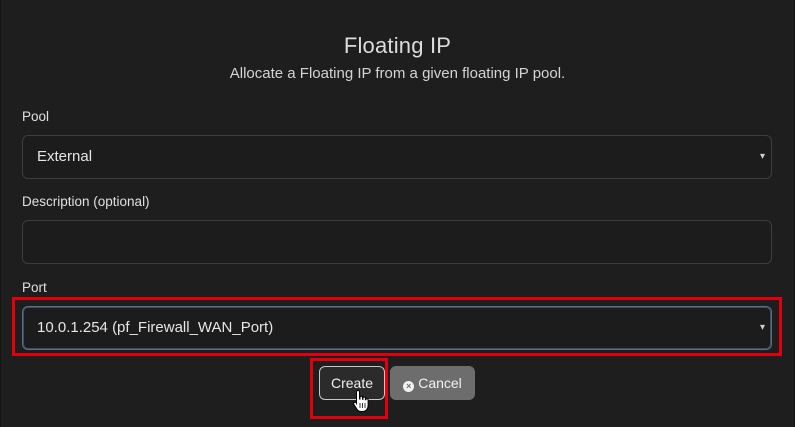 The width and height of the screenshot is (795, 427). Describe the element at coordinates (397, 45) in the screenshot. I see `dialog-title: Floating IP` at that location.